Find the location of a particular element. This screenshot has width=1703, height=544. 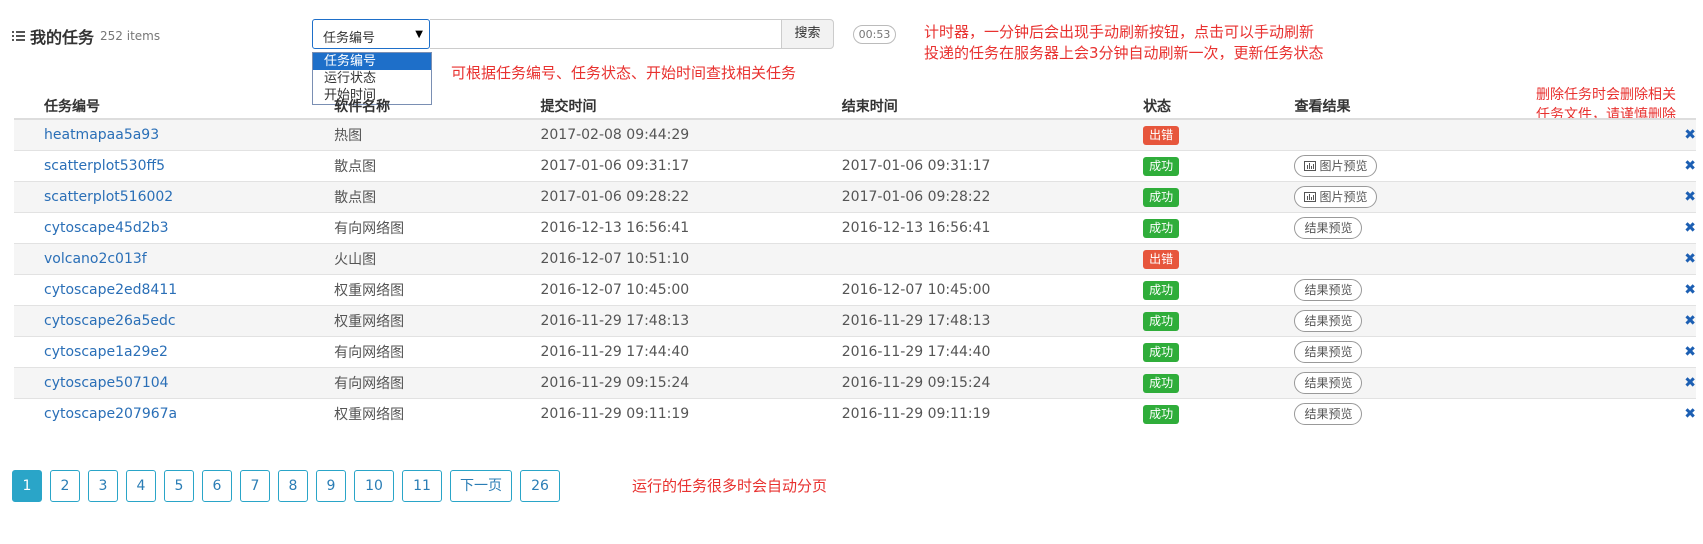

search-field-select: 任务编号 ▼ is located at coordinates (371, 34).